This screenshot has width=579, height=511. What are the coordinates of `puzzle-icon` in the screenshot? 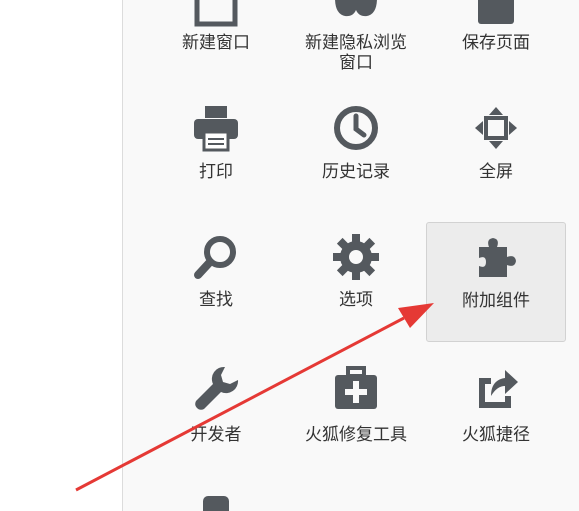 It's located at (496, 258).